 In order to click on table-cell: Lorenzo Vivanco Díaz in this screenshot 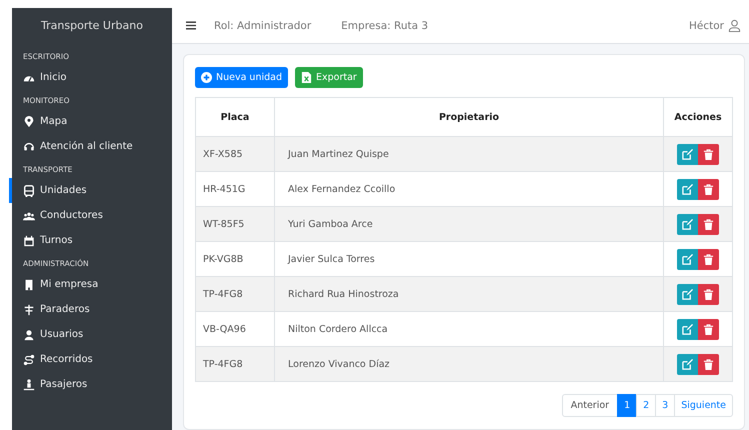, I will do `click(469, 364)`.